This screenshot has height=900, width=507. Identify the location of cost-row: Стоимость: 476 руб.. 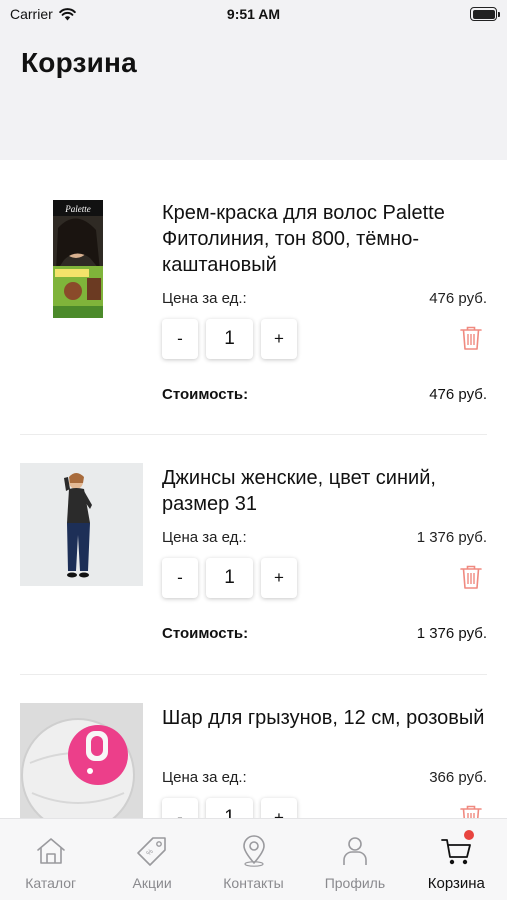
(324, 394).